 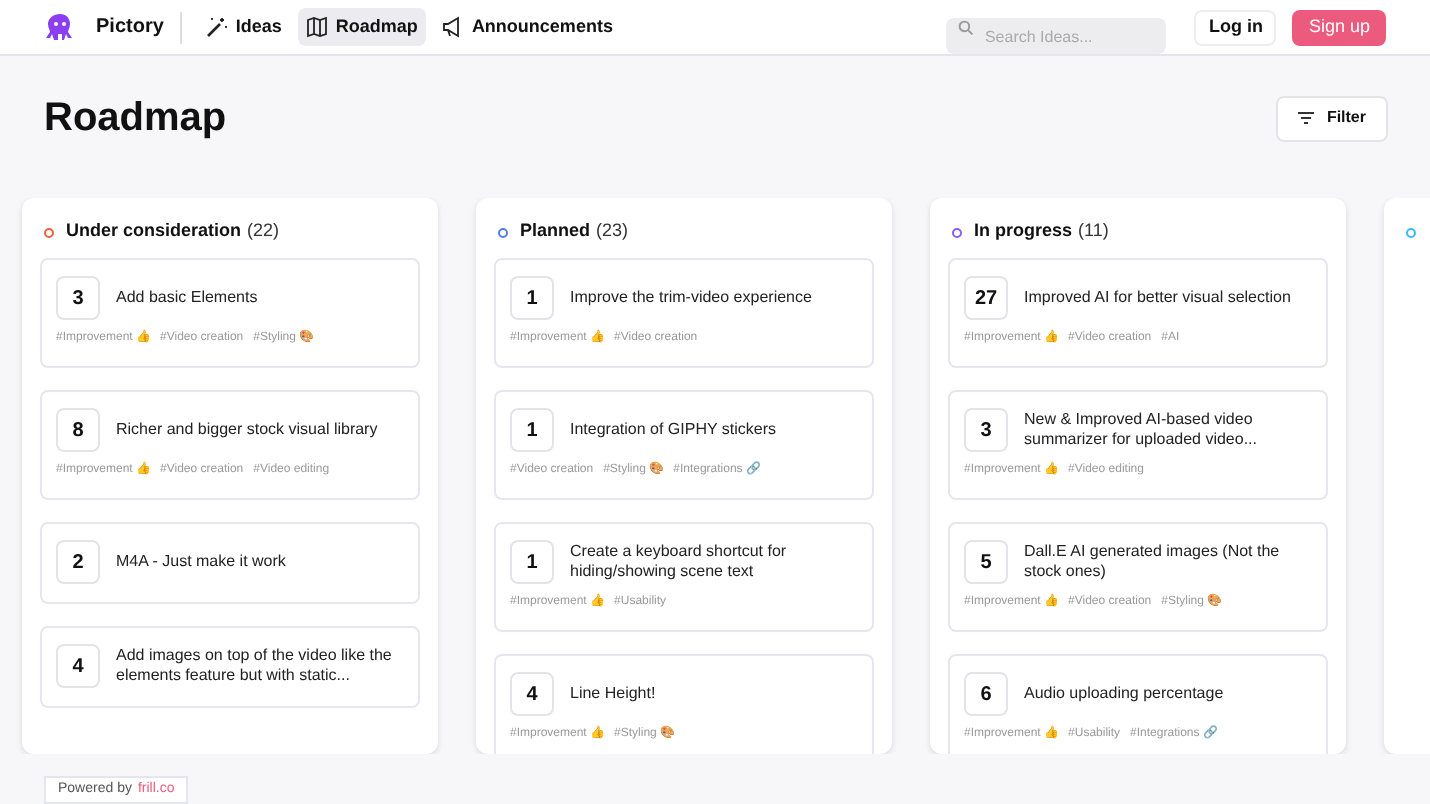 I want to click on magic-wand-icon, so click(x=216, y=27).